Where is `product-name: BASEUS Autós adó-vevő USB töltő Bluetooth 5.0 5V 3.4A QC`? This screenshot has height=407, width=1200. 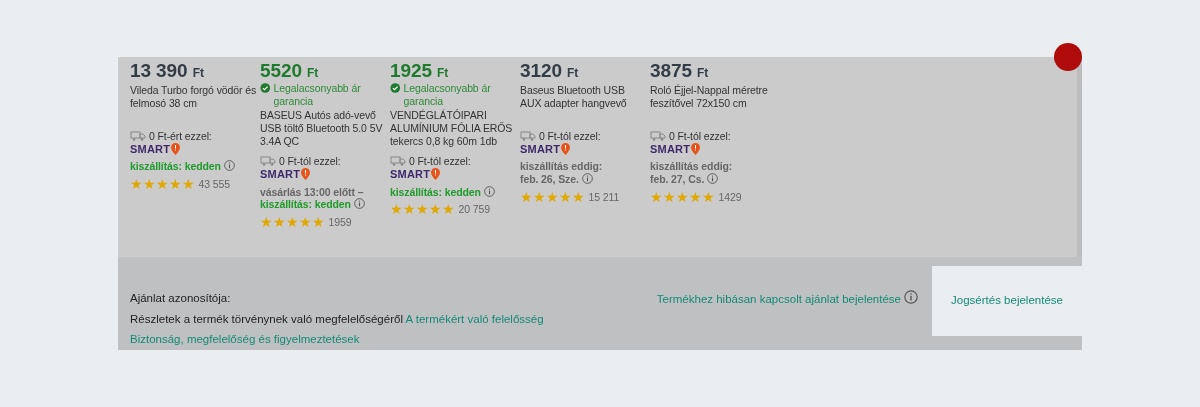 product-name: BASEUS Autós adó-vevő USB töltő Bluetooth 5.0 5V 3.4A QC is located at coordinates (323, 129).